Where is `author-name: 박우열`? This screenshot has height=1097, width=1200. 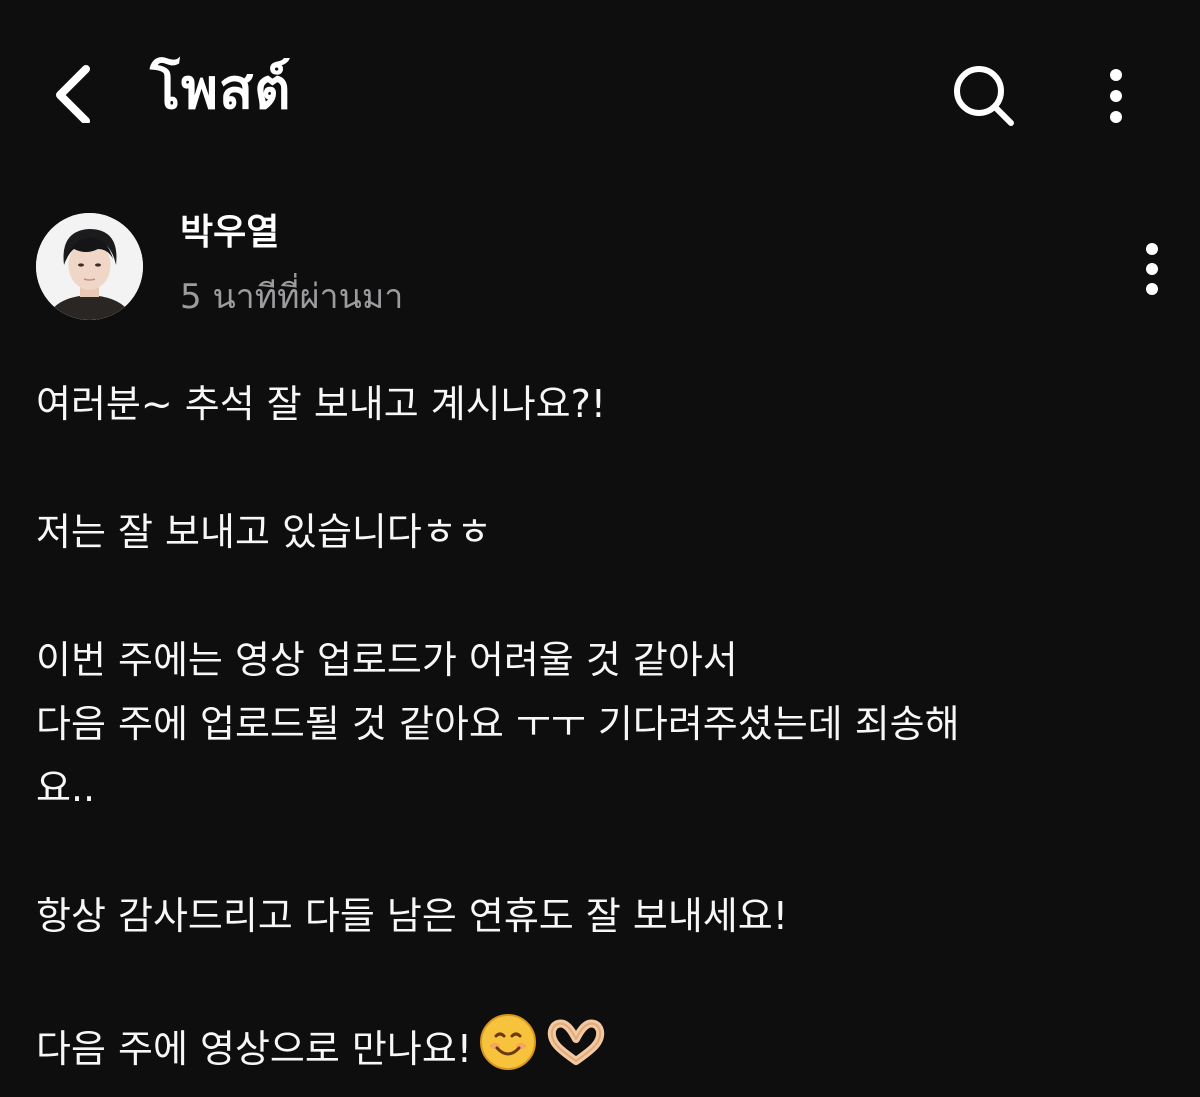
author-name: 박우열 is located at coordinates (229, 233).